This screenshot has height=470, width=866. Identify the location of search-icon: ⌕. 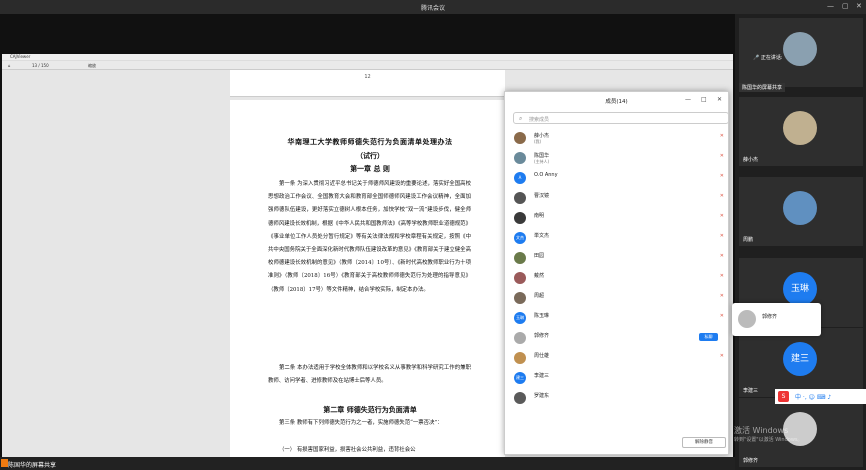
(521, 118).